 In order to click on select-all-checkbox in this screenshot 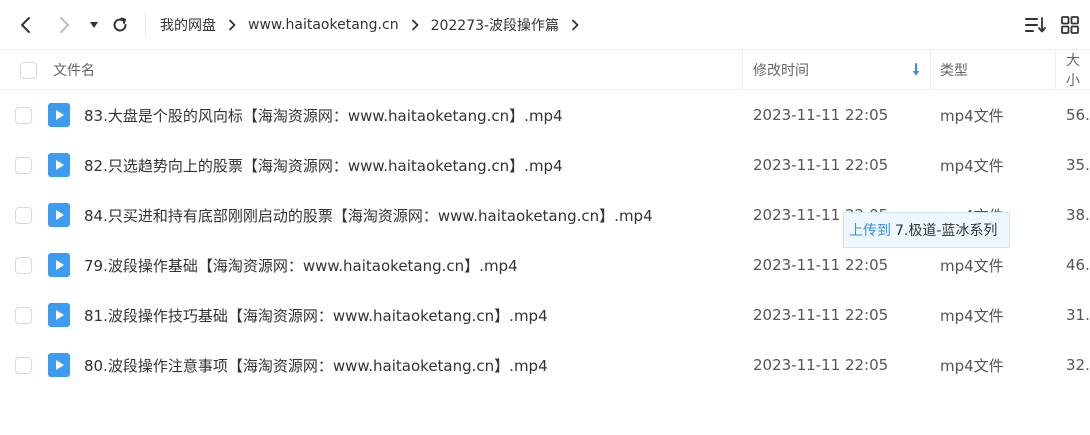, I will do `click(28, 70)`.